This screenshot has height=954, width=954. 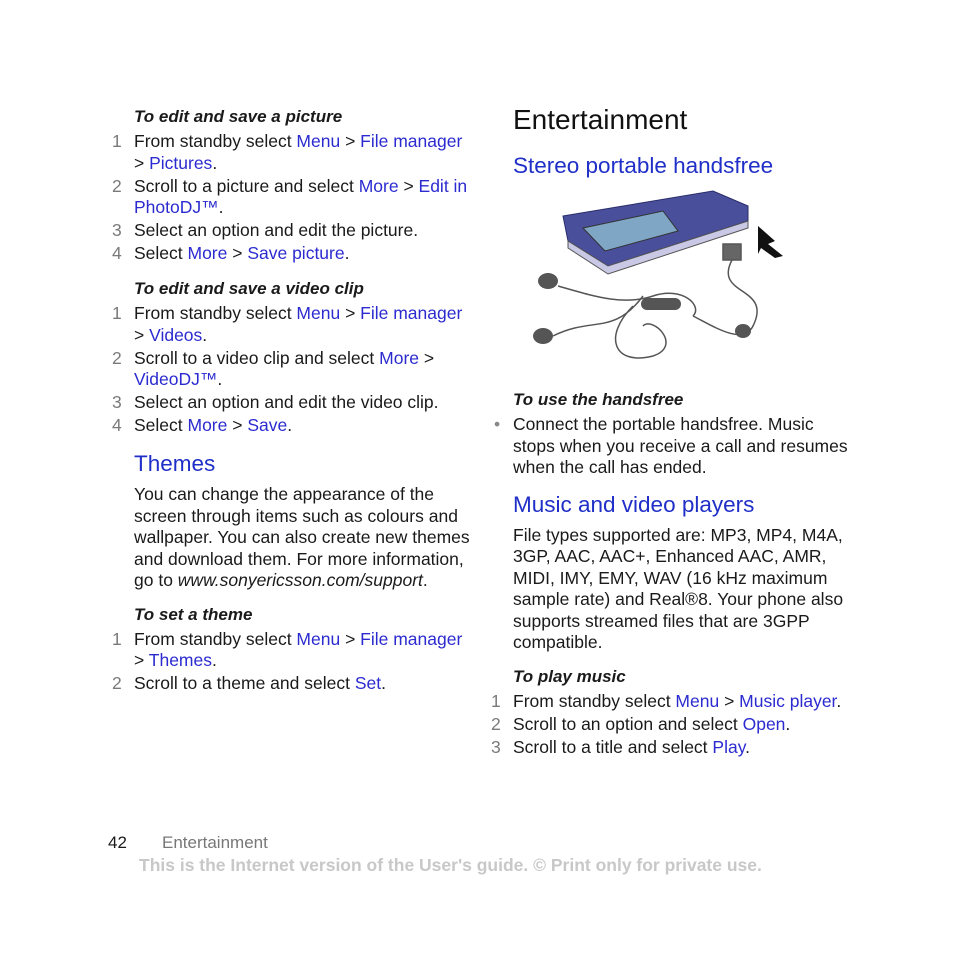 What do you see at coordinates (655, 232) in the screenshot?
I see `phone-image` at bounding box center [655, 232].